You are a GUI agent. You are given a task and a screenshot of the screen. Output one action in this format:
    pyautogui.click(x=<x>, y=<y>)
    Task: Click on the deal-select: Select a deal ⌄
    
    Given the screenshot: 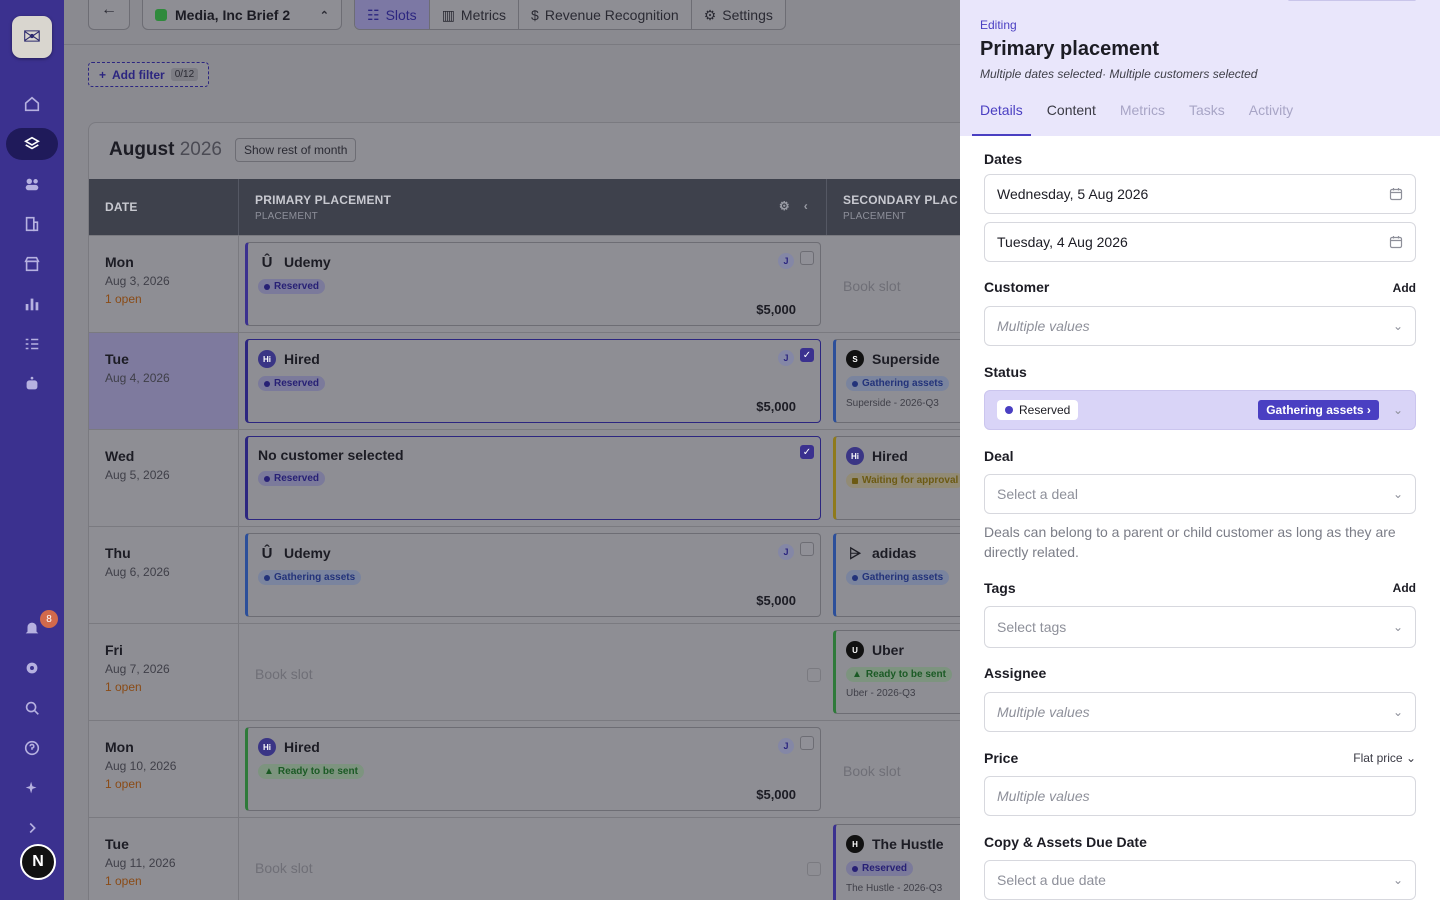 What is the action you would take?
    pyautogui.click(x=1200, y=494)
    